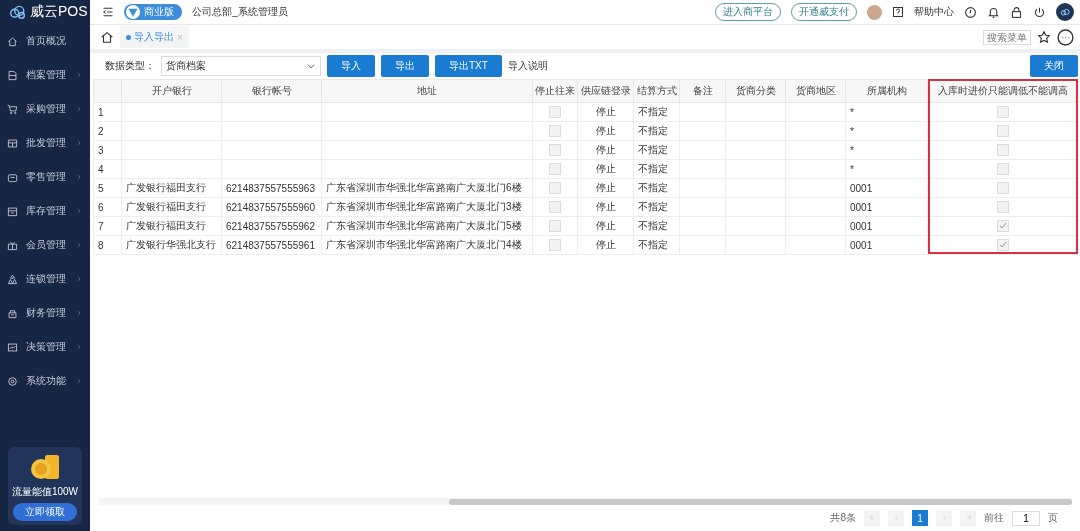 The height and width of the screenshot is (531, 1080). I want to click on page-button: 1, so click(920, 518).